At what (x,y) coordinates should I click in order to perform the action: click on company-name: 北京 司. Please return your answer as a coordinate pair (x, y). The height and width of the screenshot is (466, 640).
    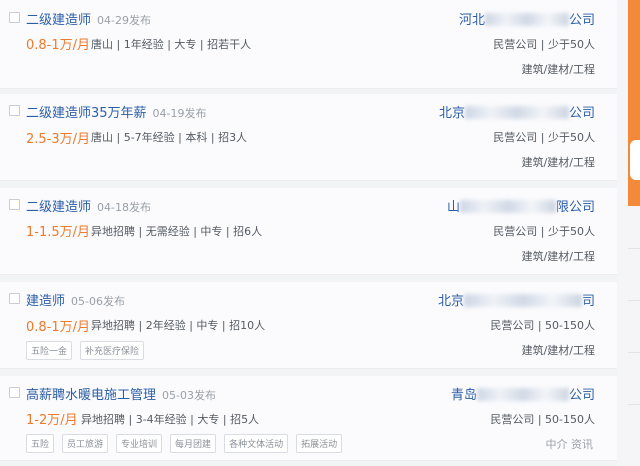
    Looking at the image, I should click on (516, 299).